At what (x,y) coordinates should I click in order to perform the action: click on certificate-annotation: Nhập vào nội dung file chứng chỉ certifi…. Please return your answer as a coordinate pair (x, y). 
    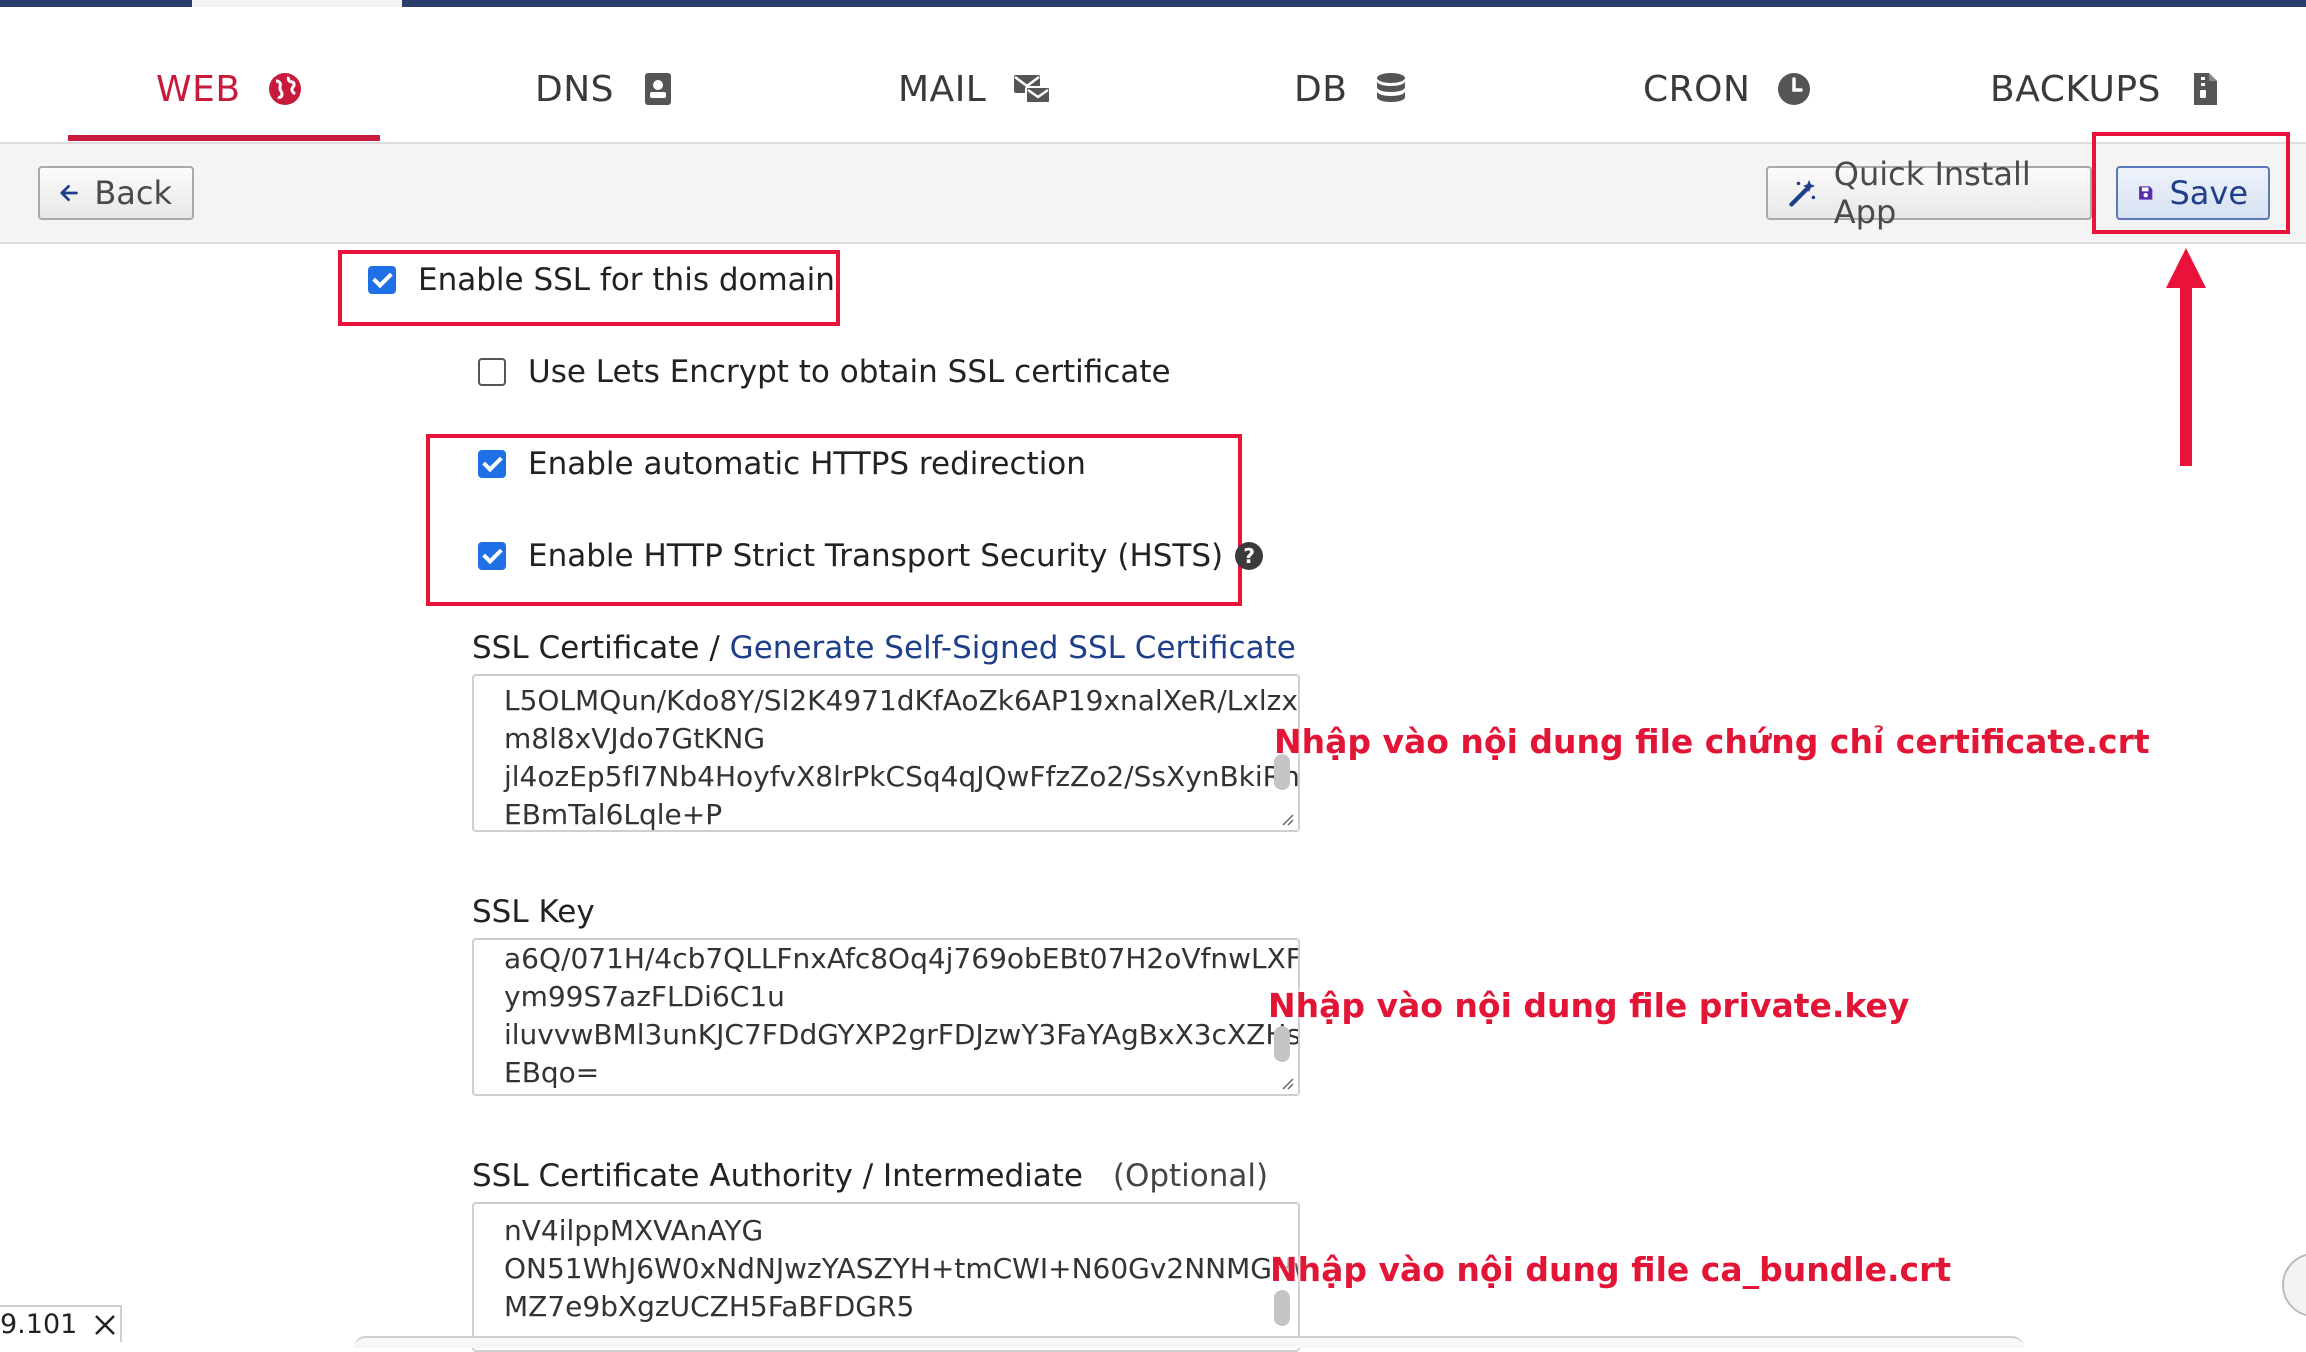
    Looking at the image, I should click on (1712, 741).